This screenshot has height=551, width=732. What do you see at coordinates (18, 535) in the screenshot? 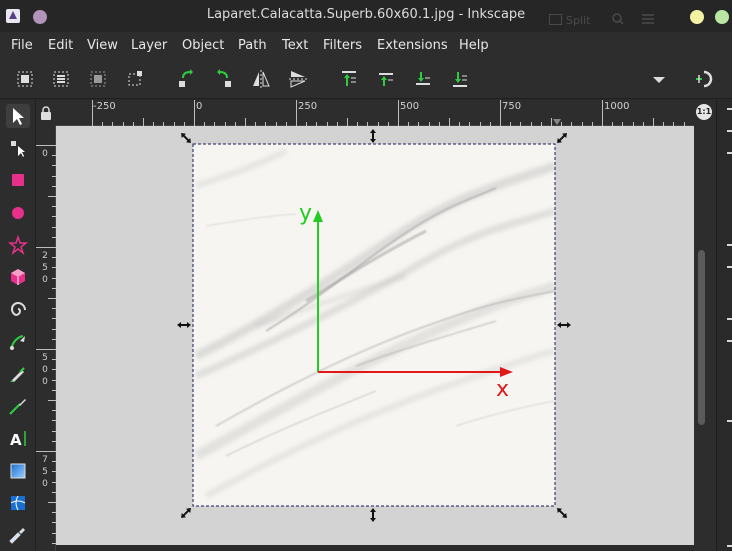
I see `dropper-tool-icon` at bounding box center [18, 535].